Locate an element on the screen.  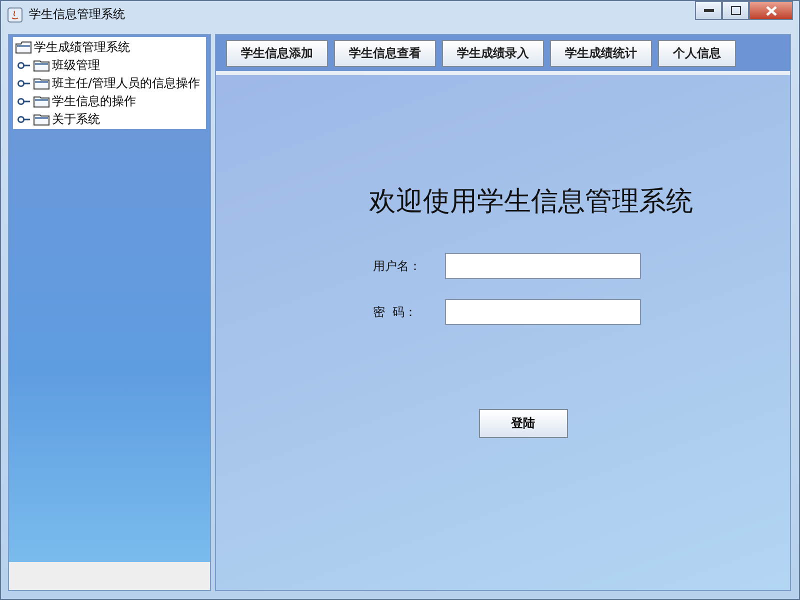
window-title: 学生信息管理系统 is located at coordinates (77, 14).